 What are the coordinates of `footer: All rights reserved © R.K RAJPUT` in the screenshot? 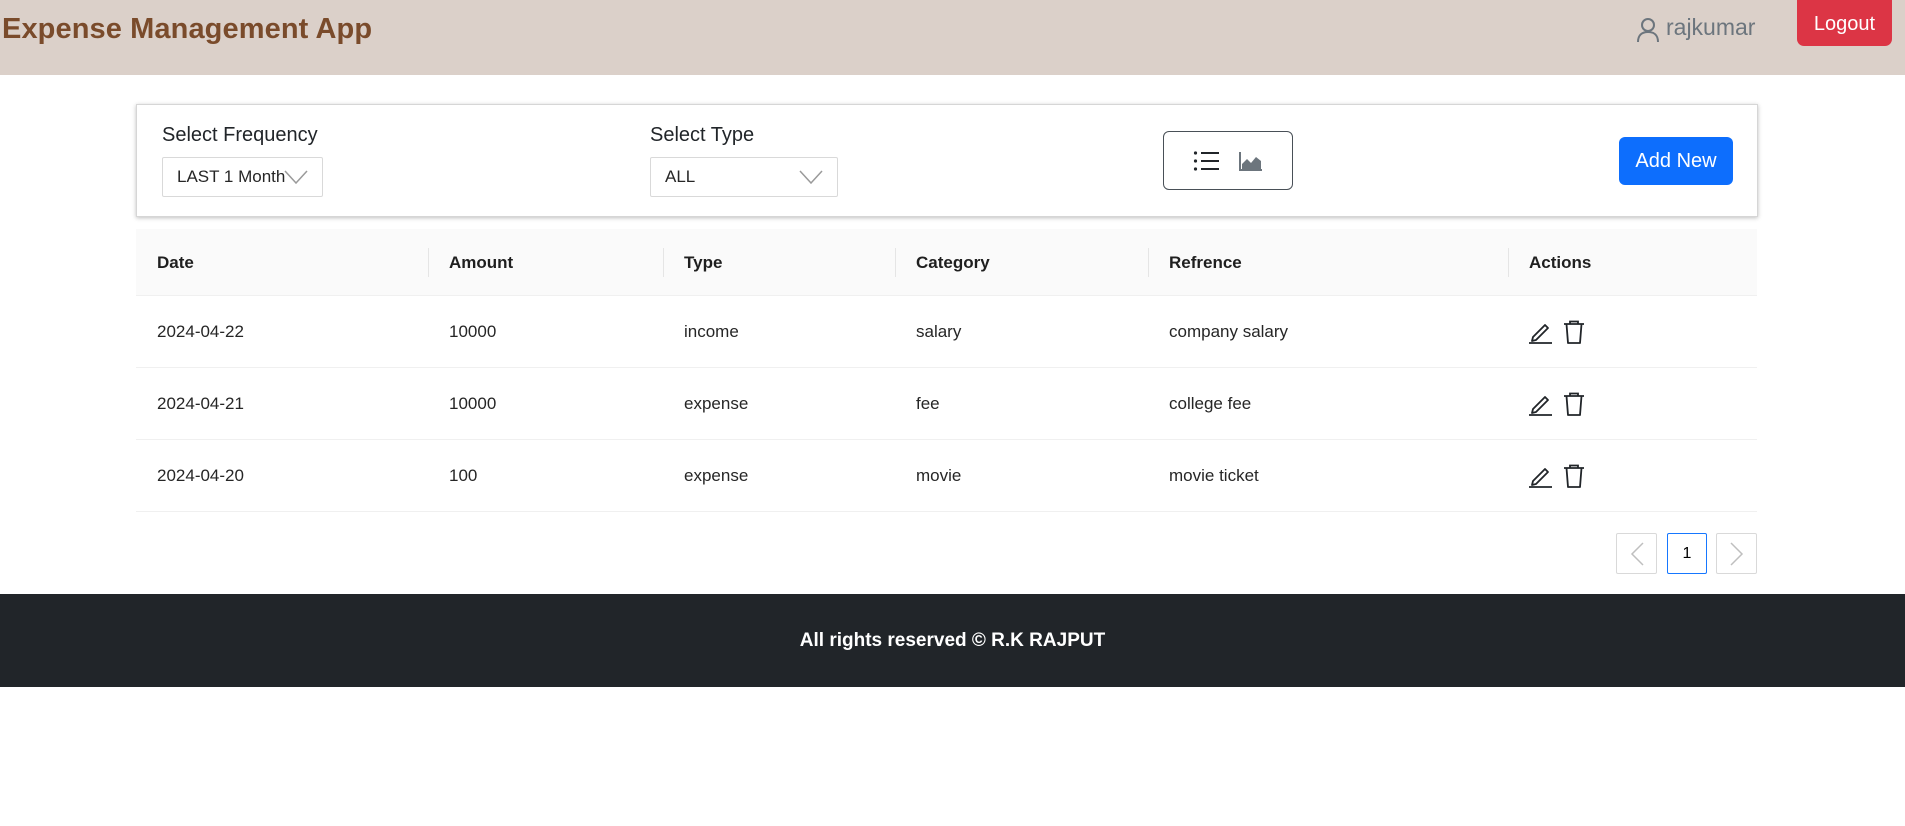 It's located at (952, 640).